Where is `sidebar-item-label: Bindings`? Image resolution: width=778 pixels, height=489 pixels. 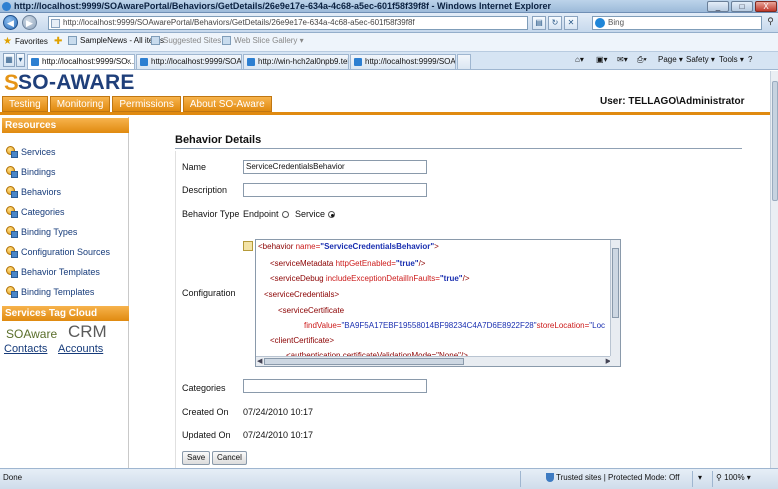
sidebar-item-label: Bindings is located at coordinates (38, 172).